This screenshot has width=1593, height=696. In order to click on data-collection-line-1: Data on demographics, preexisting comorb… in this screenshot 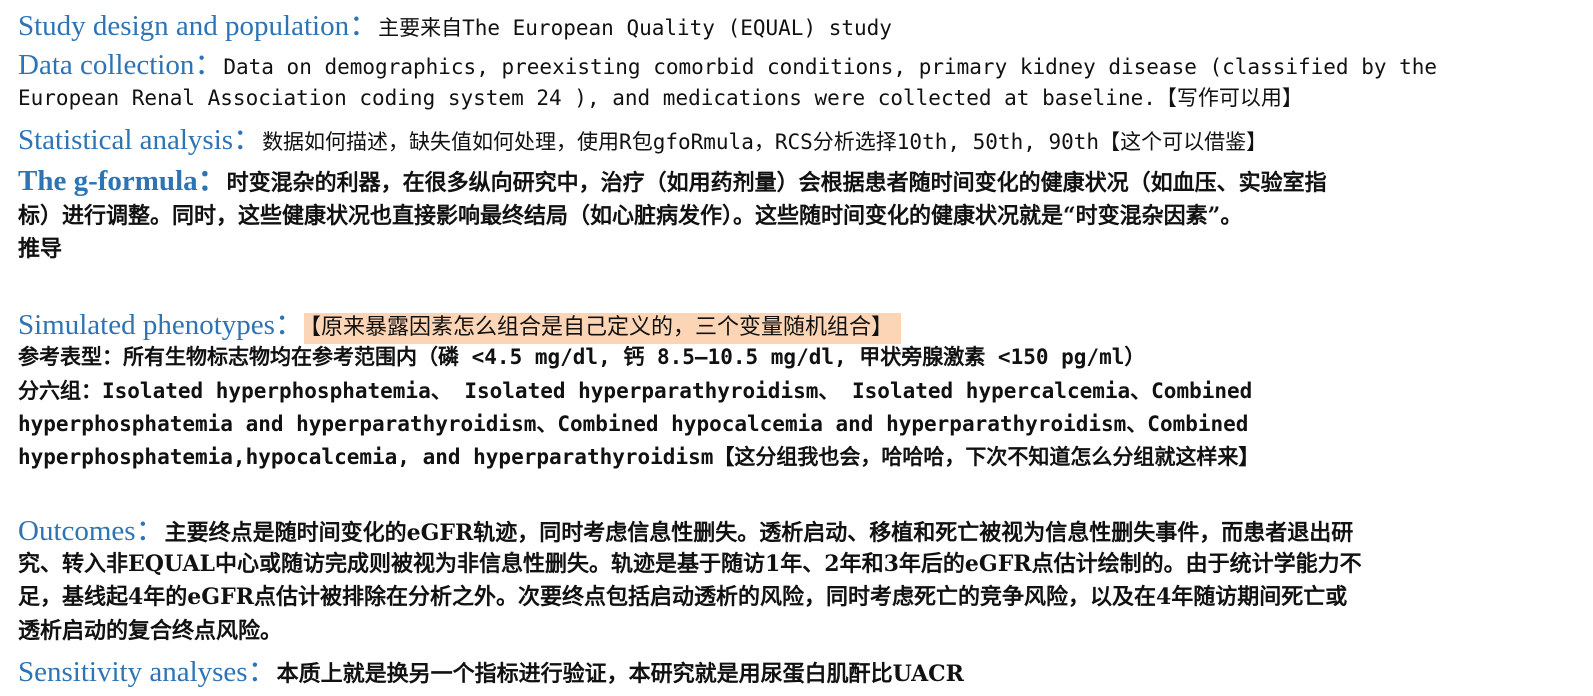, I will do `click(830, 67)`.